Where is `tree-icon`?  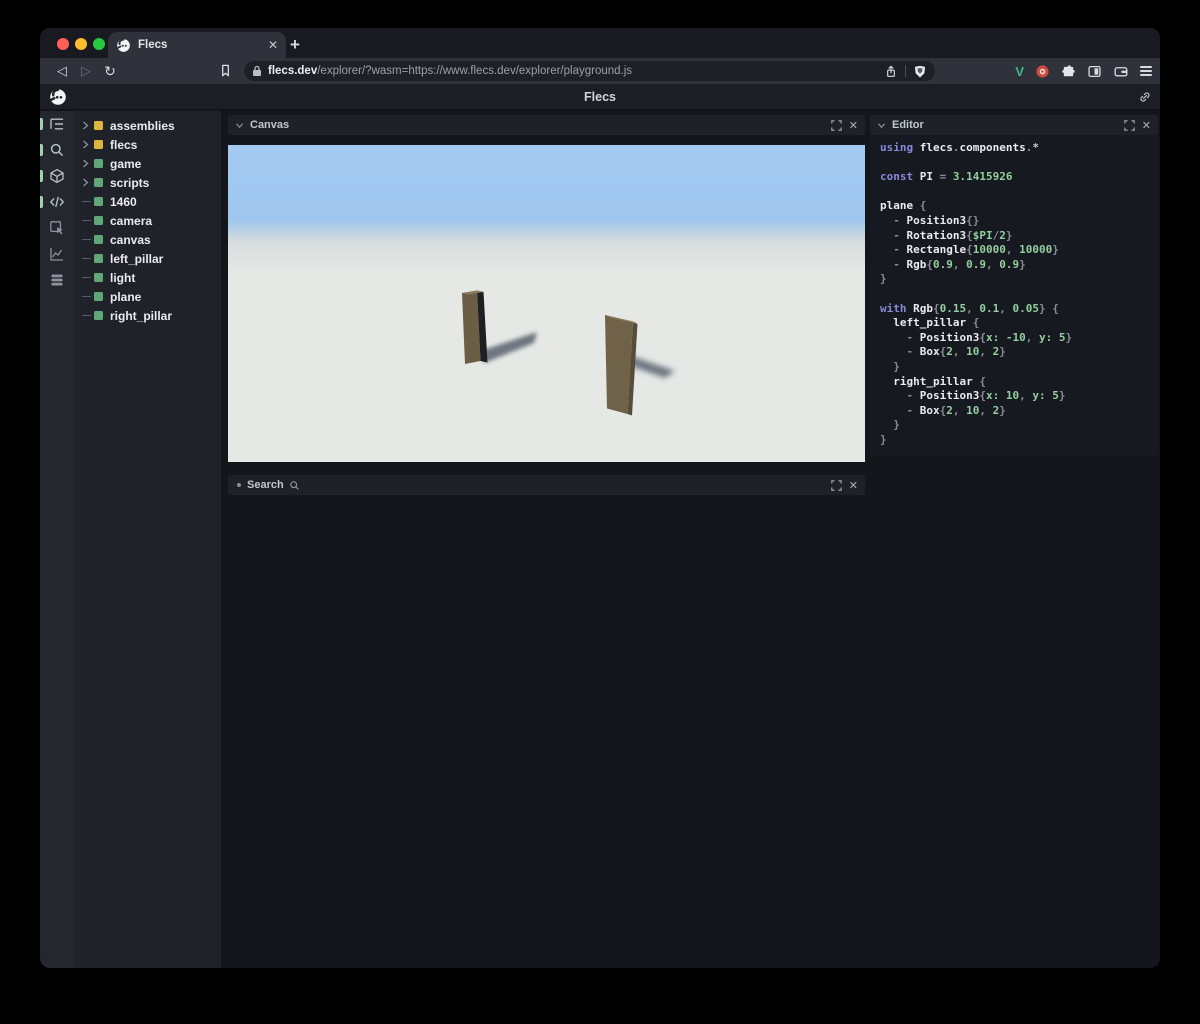 tree-icon is located at coordinates (56, 124).